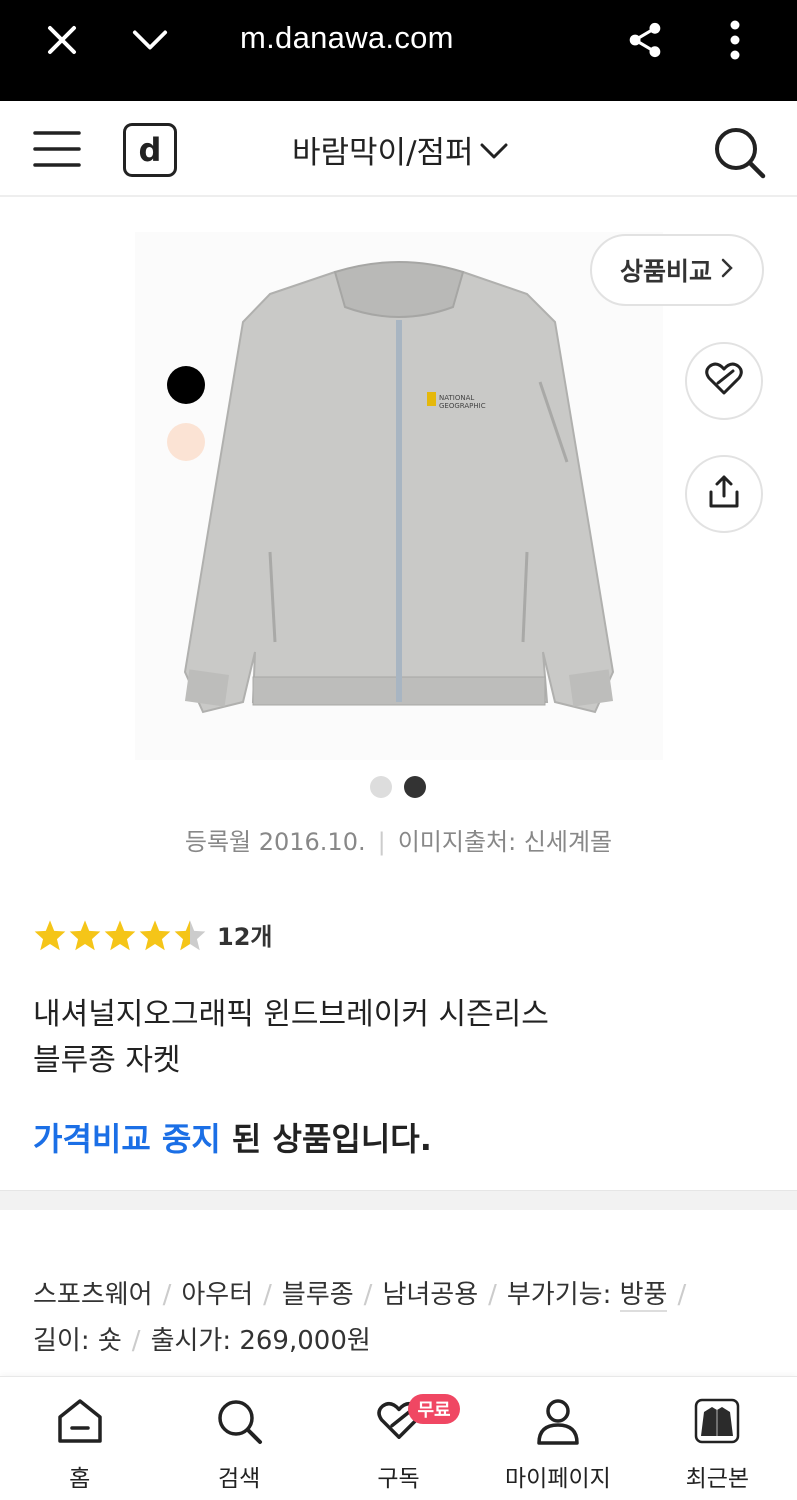  Describe the element at coordinates (415, 787) in the screenshot. I see `pagination-dot-active` at that location.